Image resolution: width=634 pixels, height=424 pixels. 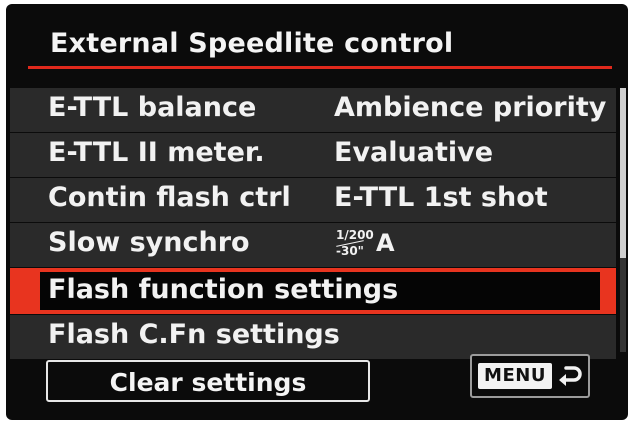 What do you see at coordinates (570, 376) in the screenshot?
I see `return-arrow-icon` at bounding box center [570, 376].